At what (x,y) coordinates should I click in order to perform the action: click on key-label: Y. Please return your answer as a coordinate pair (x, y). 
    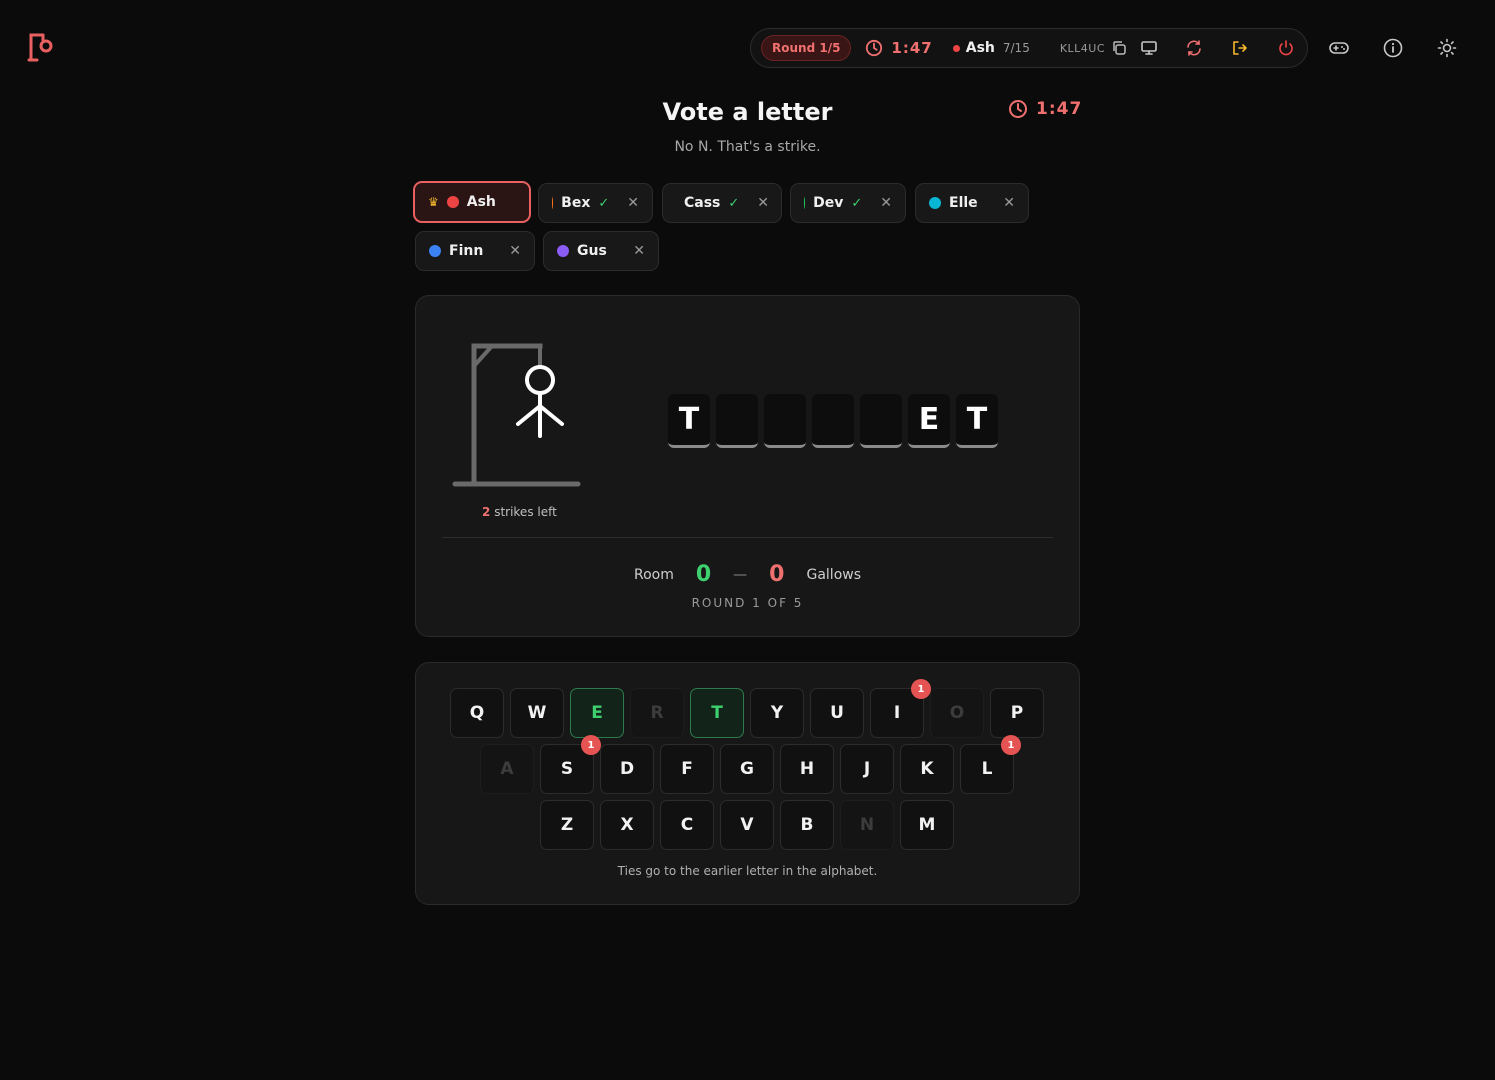
    Looking at the image, I should click on (777, 713).